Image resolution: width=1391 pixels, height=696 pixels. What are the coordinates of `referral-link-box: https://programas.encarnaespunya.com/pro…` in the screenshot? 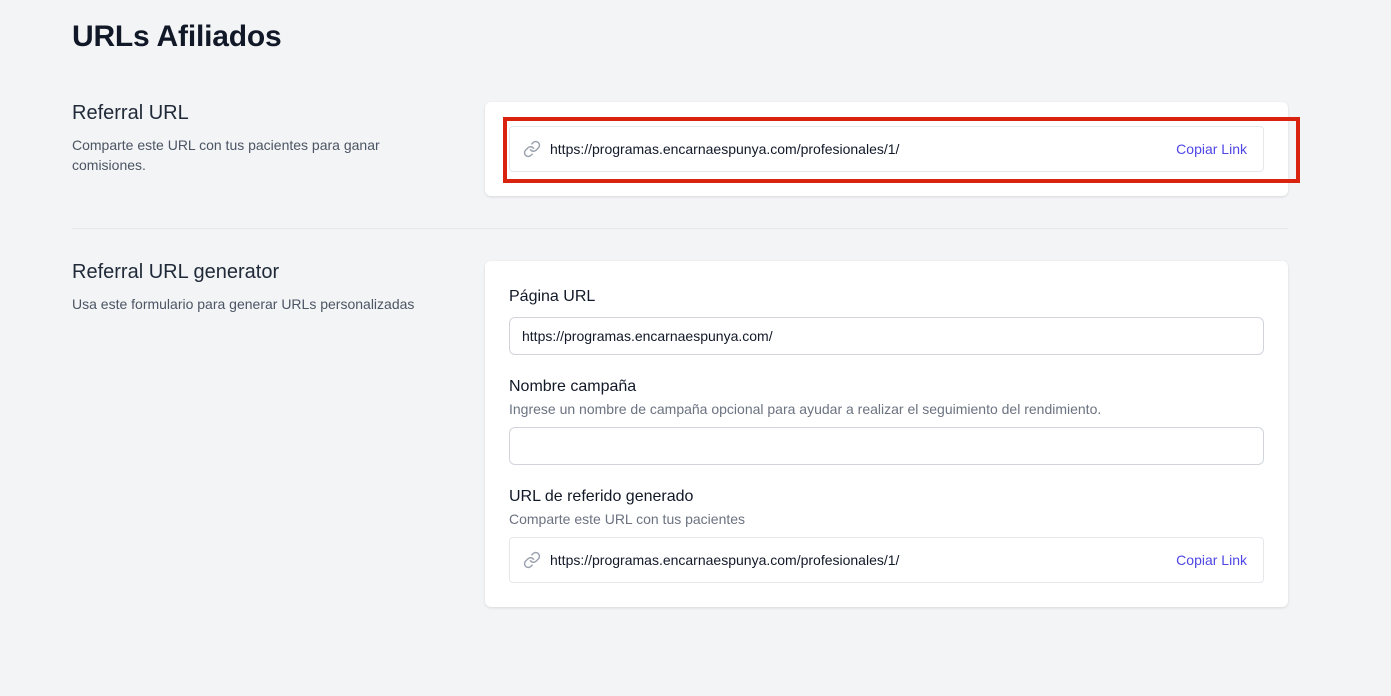 It's located at (886, 149).